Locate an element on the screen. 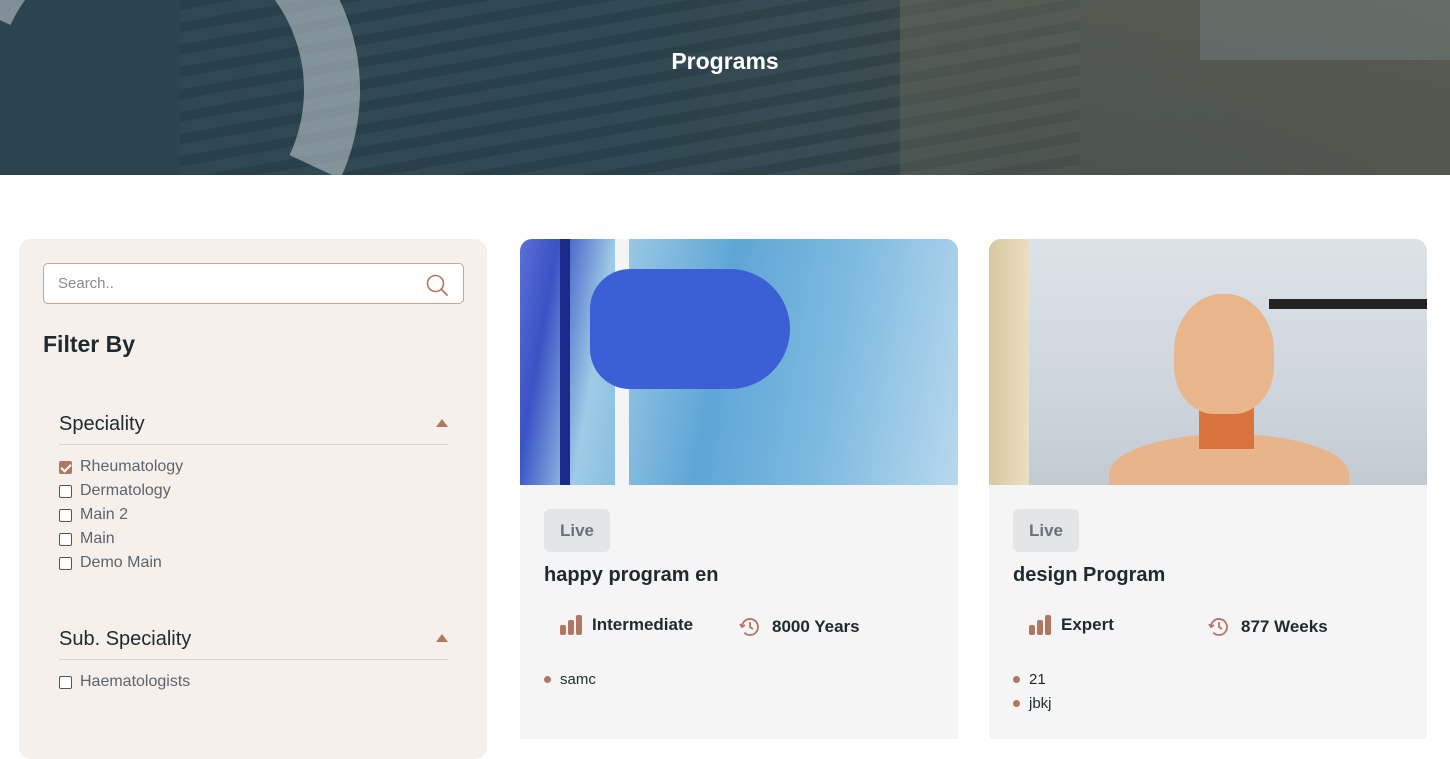  duration-label: 8000 Years is located at coordinates (816, 626).